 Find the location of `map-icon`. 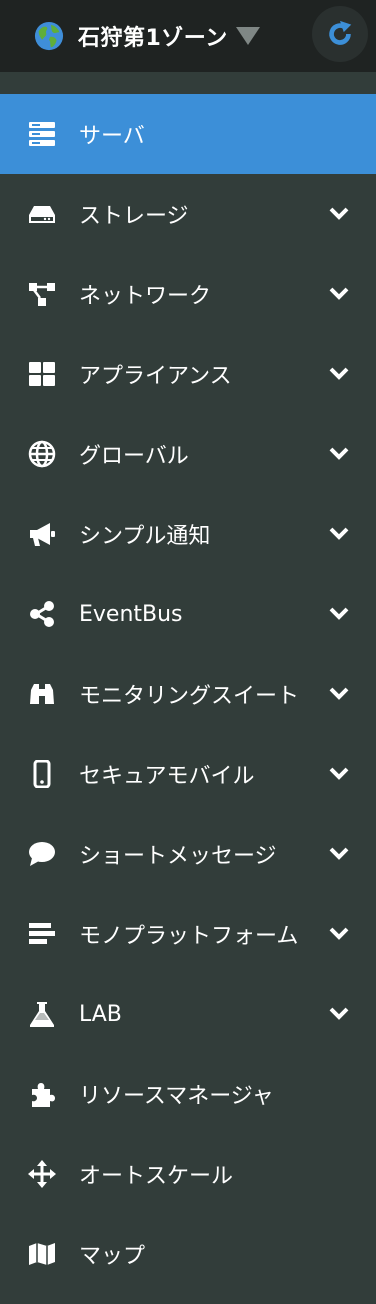

map-icon is located at coordinates (42, 1254).